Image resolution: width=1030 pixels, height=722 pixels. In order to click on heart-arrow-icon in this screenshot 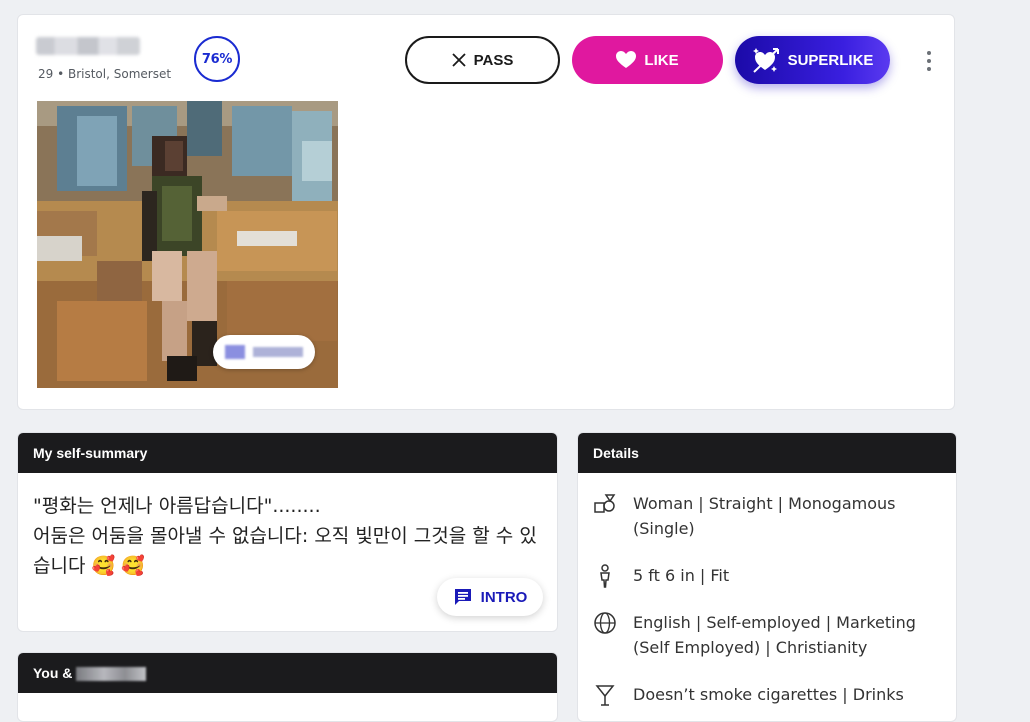, I will do `click(765, 60)`.